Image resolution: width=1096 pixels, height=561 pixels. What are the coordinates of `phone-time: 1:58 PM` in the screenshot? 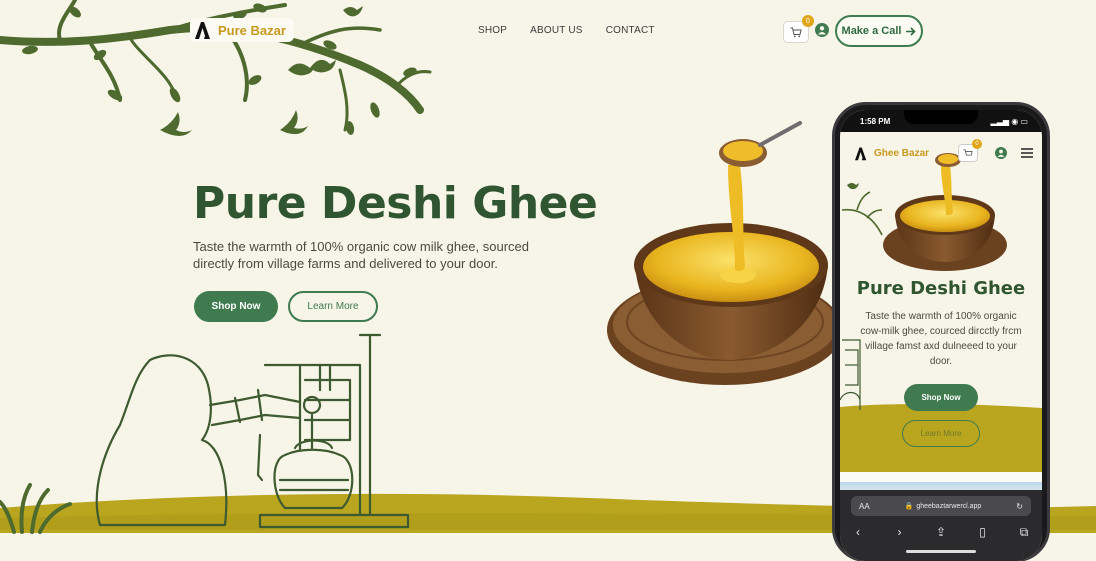 It's located at (875, 121).